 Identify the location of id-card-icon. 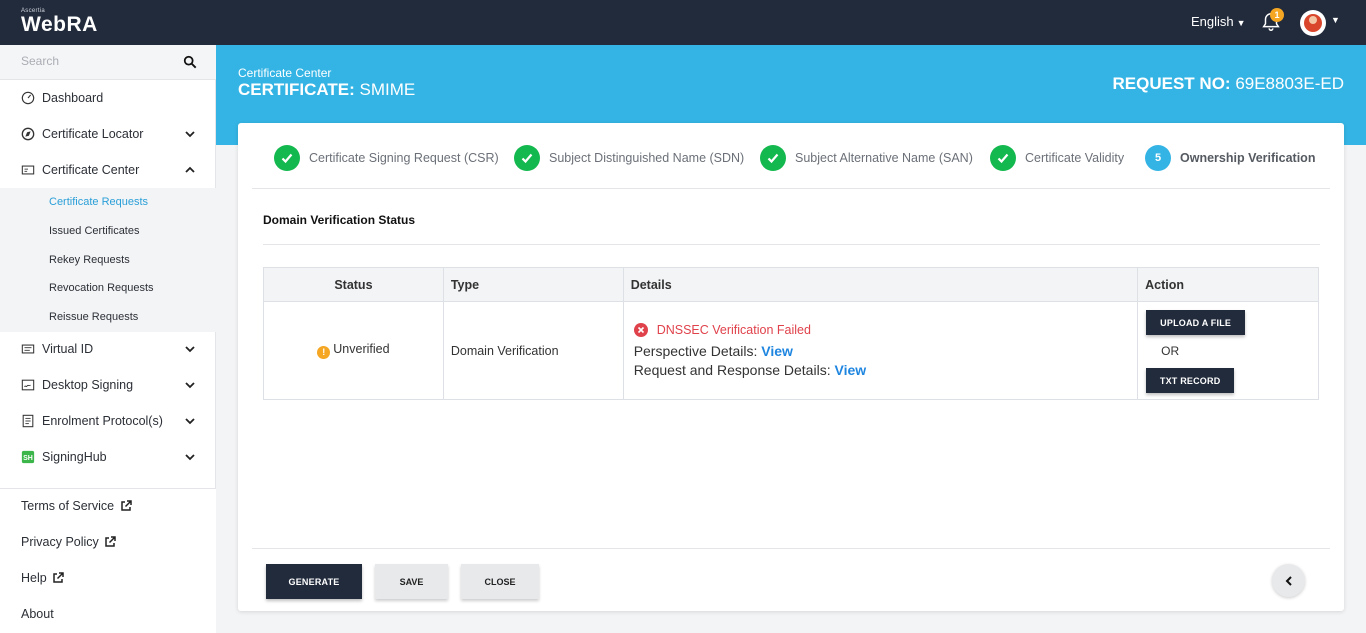
(28, 170).